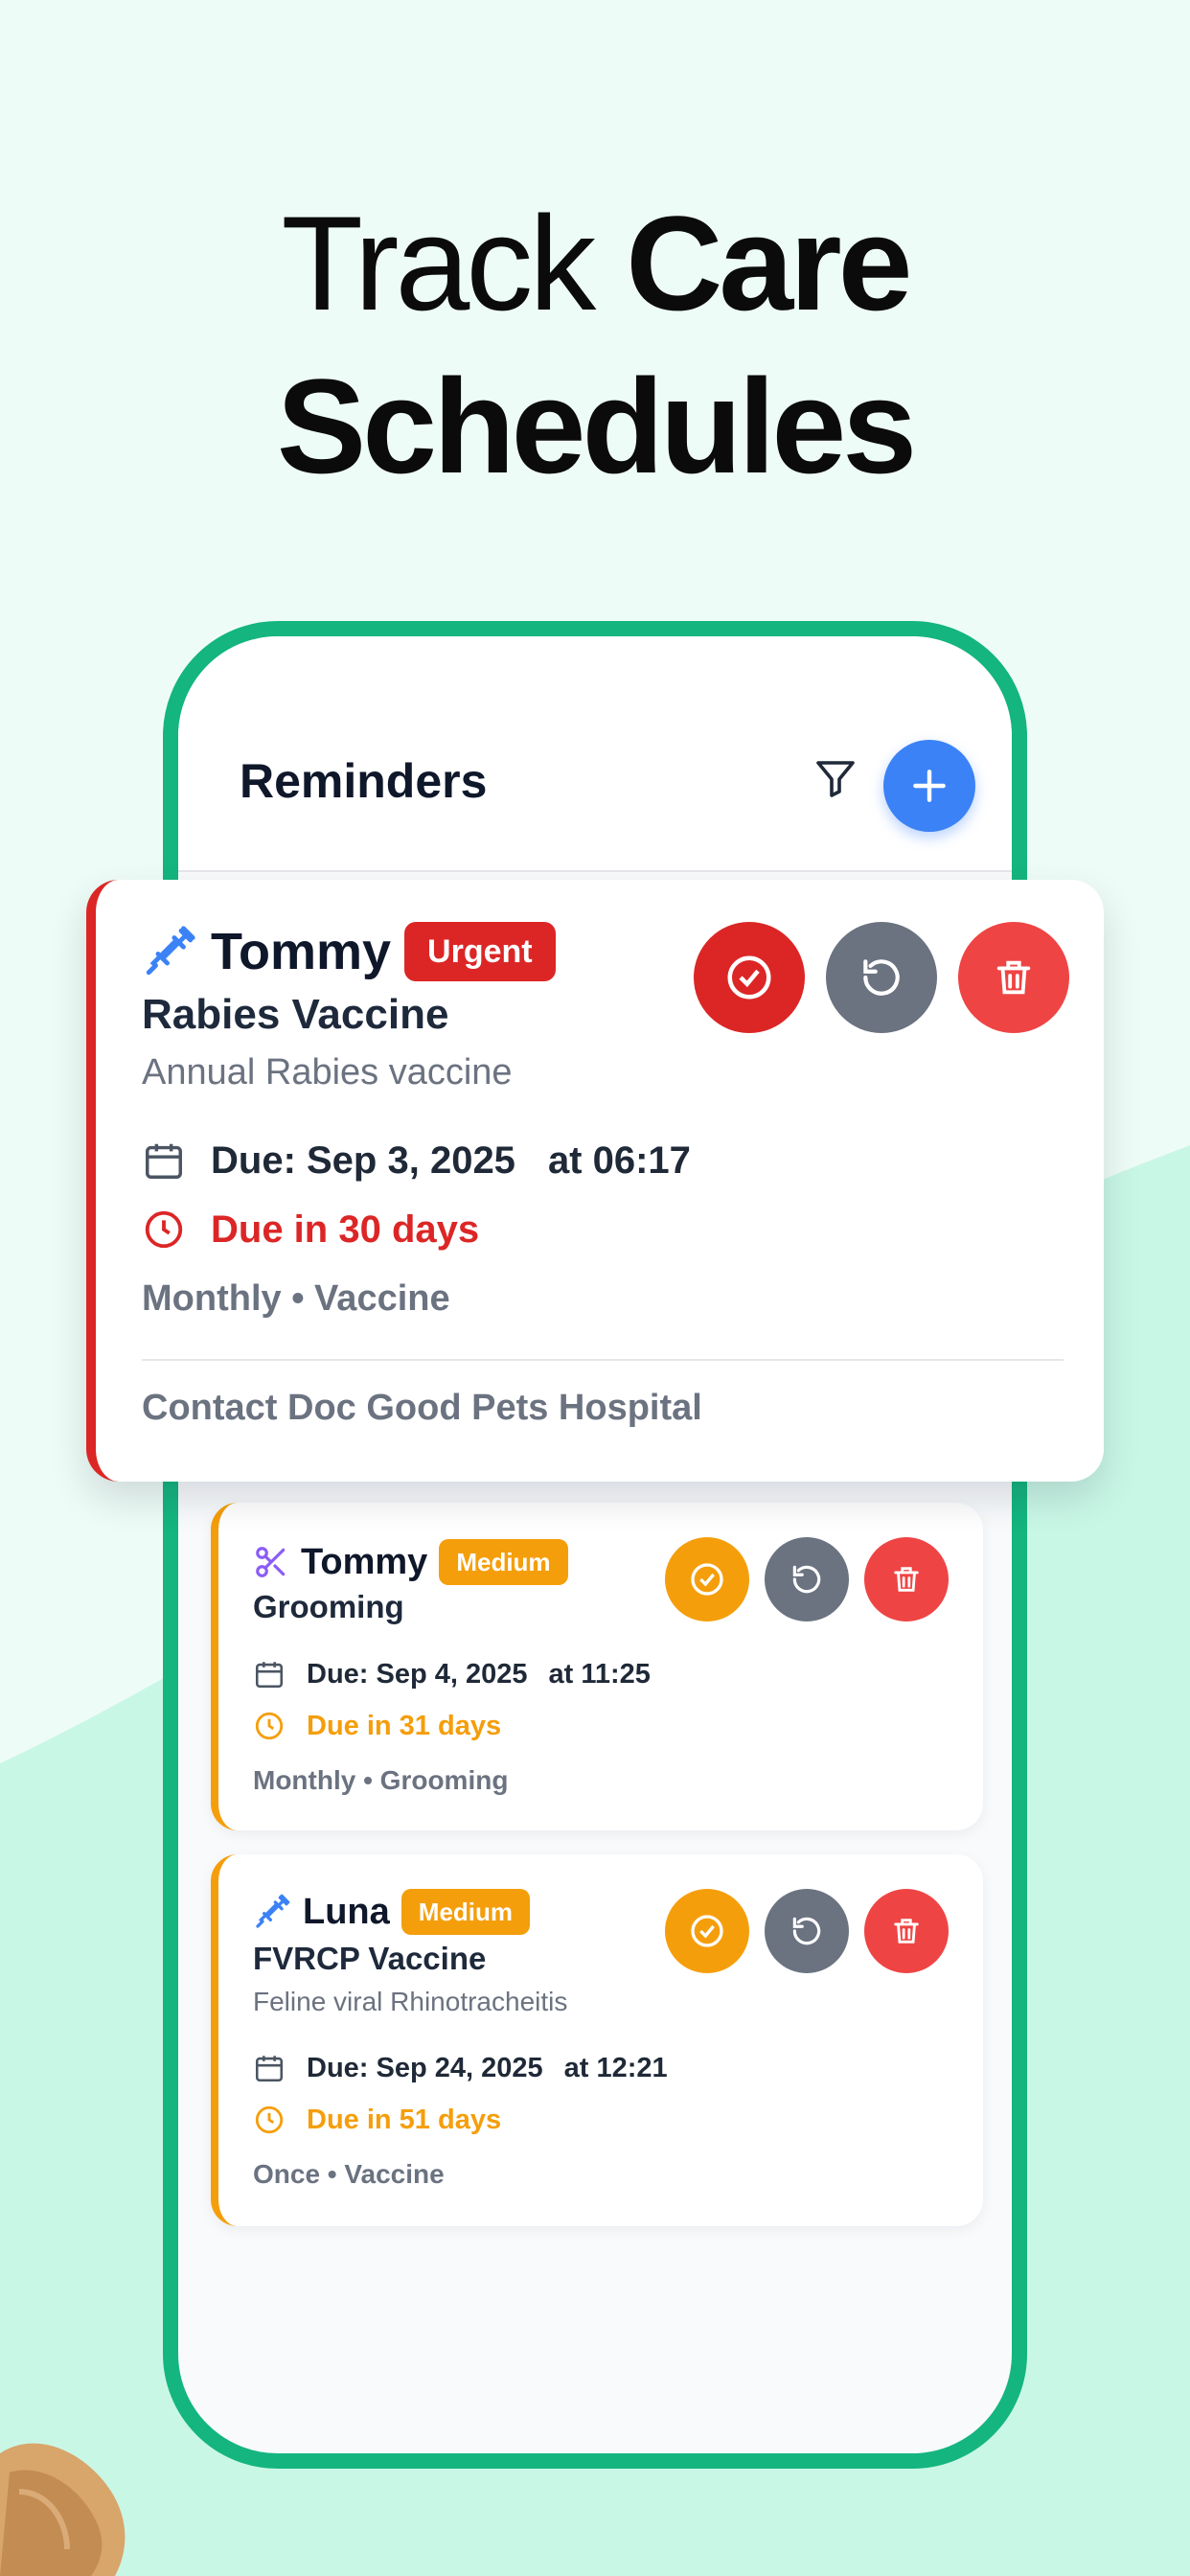  I want to click on card-divider, so click(603, 1360).